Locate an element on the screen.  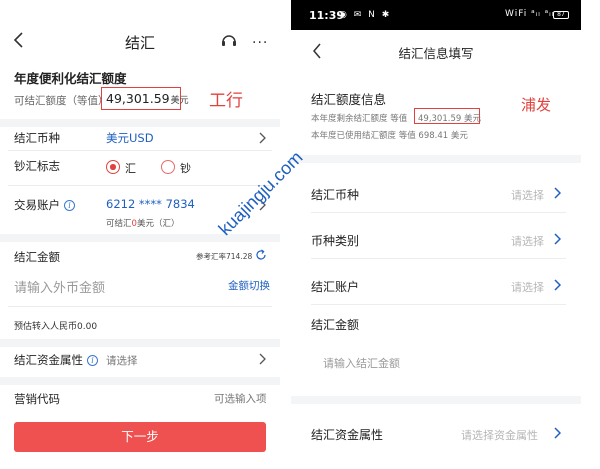
amount-input: 请输入外币金额 is located at coordinates (59, 286).